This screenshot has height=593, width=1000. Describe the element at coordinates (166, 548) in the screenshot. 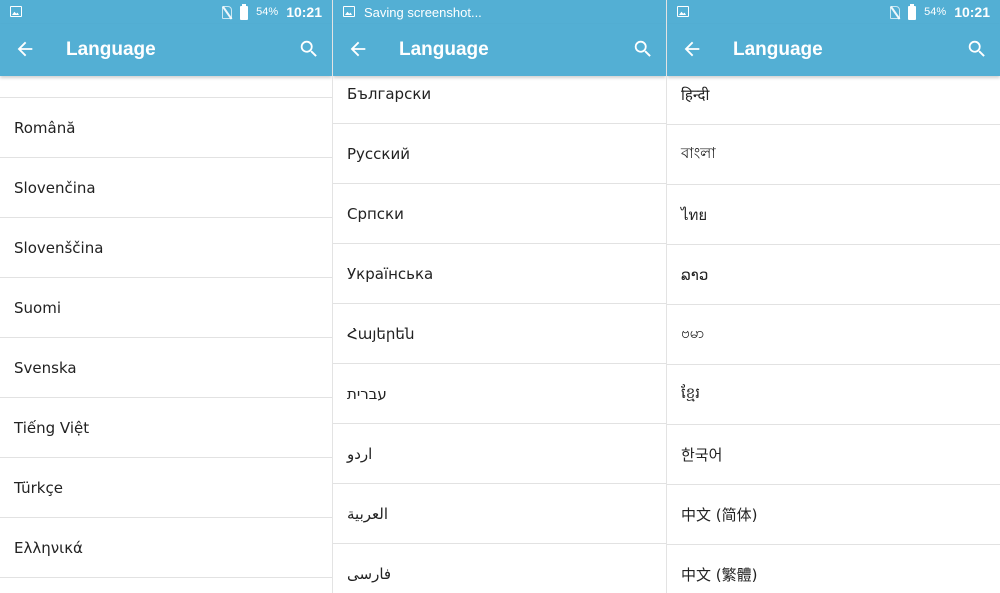

I see `language-item: Ελληνικά` at that location.